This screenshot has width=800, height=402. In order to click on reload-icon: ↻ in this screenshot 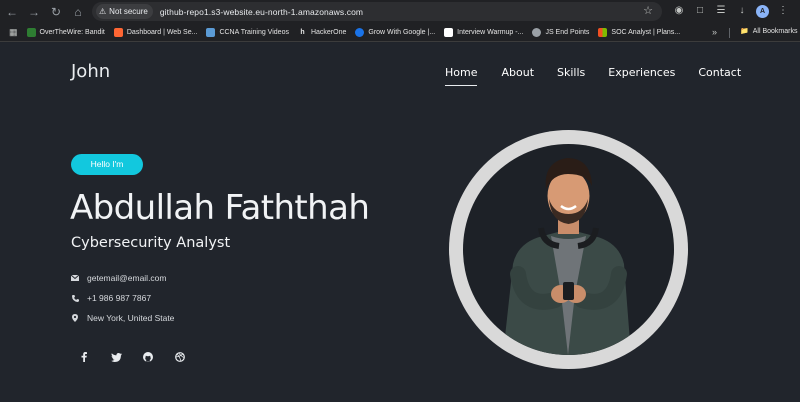, I will do `click(56, 12)`.